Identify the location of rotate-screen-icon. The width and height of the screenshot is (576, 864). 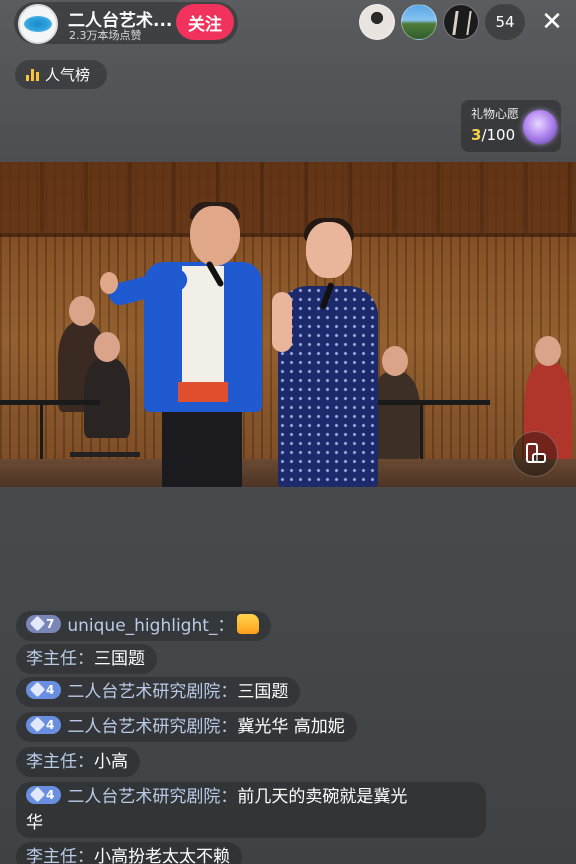
(535, 454).